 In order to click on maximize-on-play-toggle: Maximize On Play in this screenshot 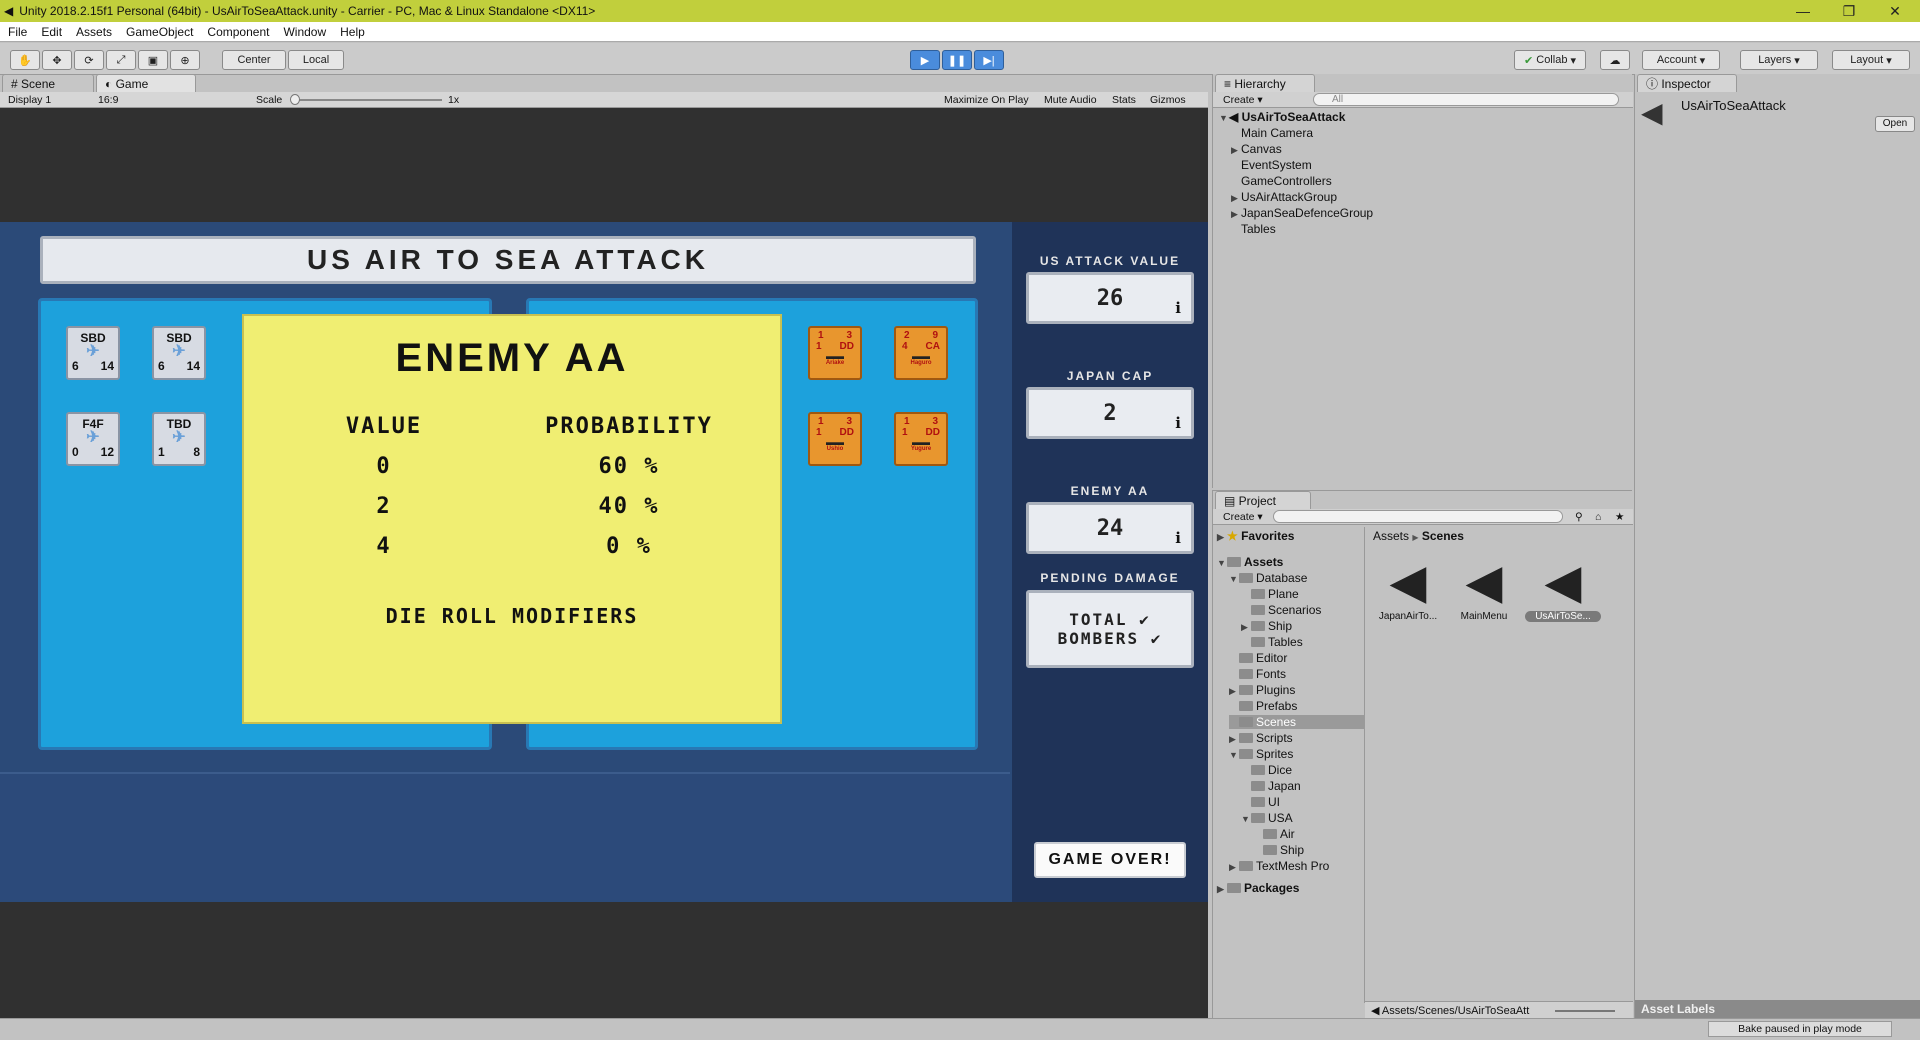, I will do `click(986, 100)`.